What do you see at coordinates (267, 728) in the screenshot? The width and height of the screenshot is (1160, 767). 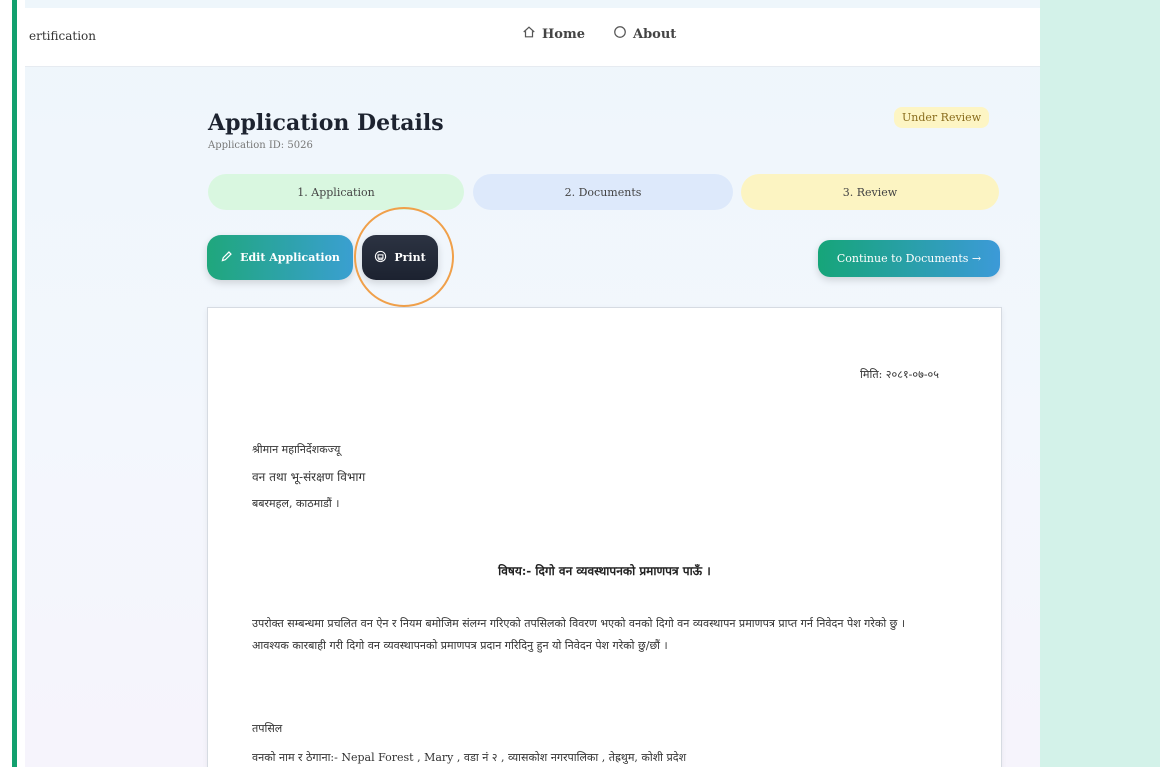 I see `document-tapsil-heading: तपसिल` at bounding box center [267, 728].